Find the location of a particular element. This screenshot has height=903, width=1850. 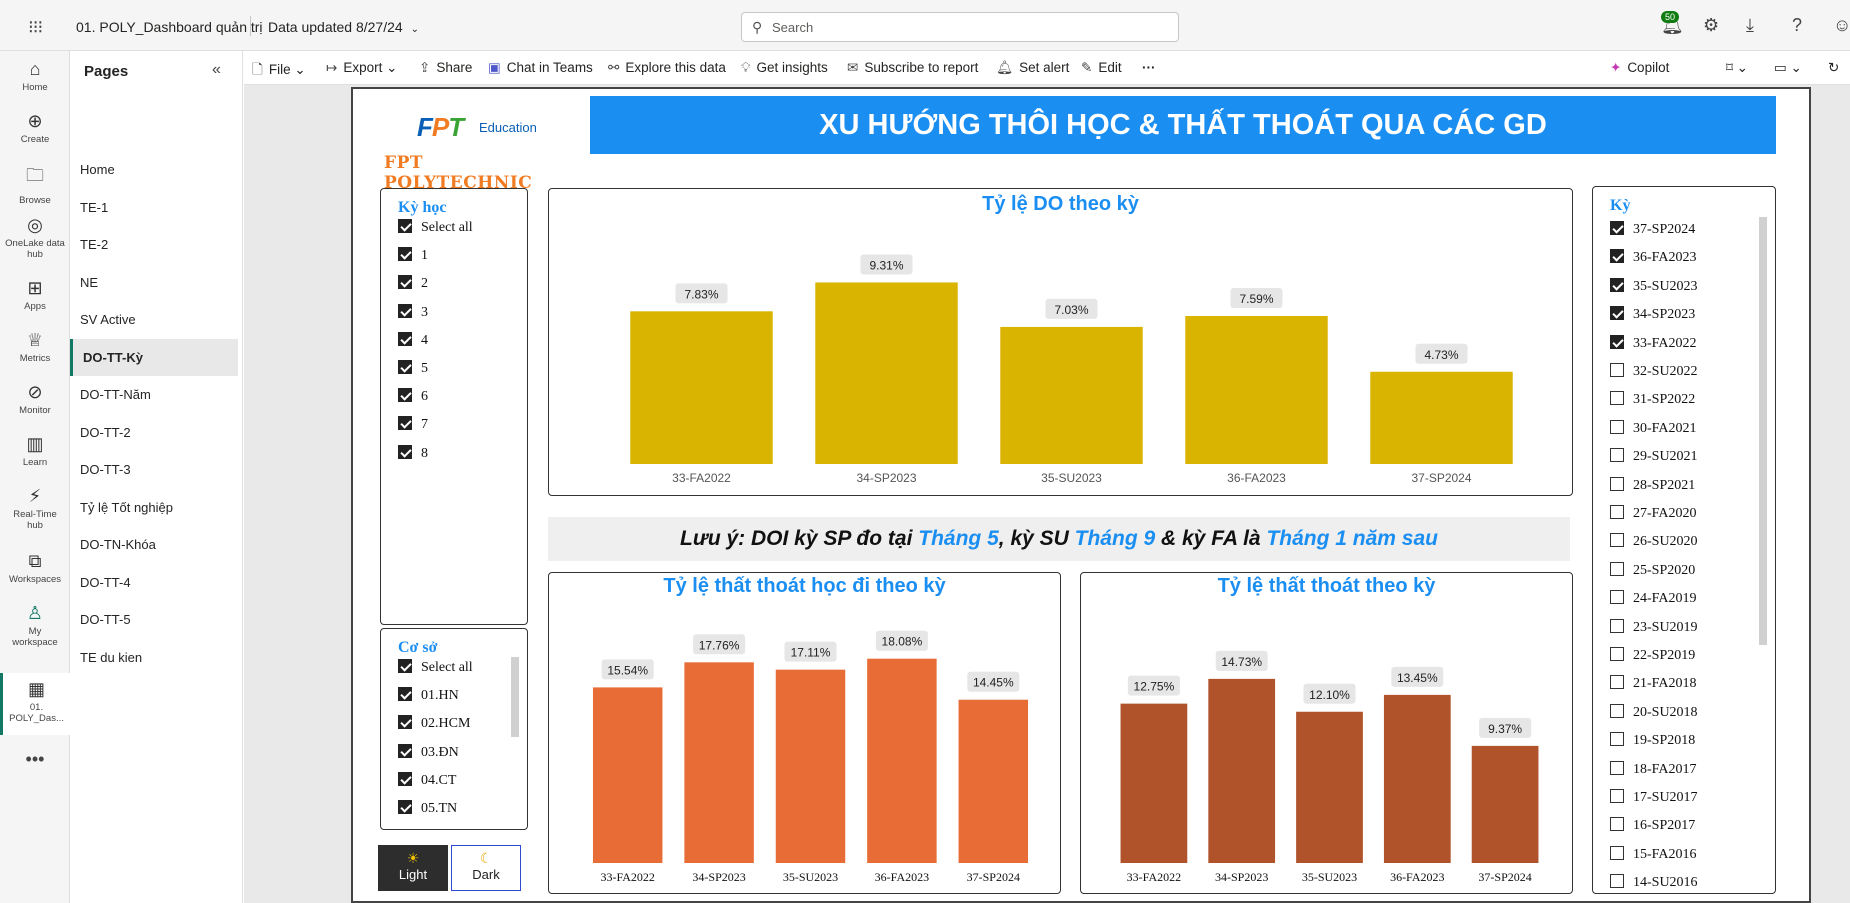

slicer-option: 17-SU2017 is located at coordinates (1654, 797).